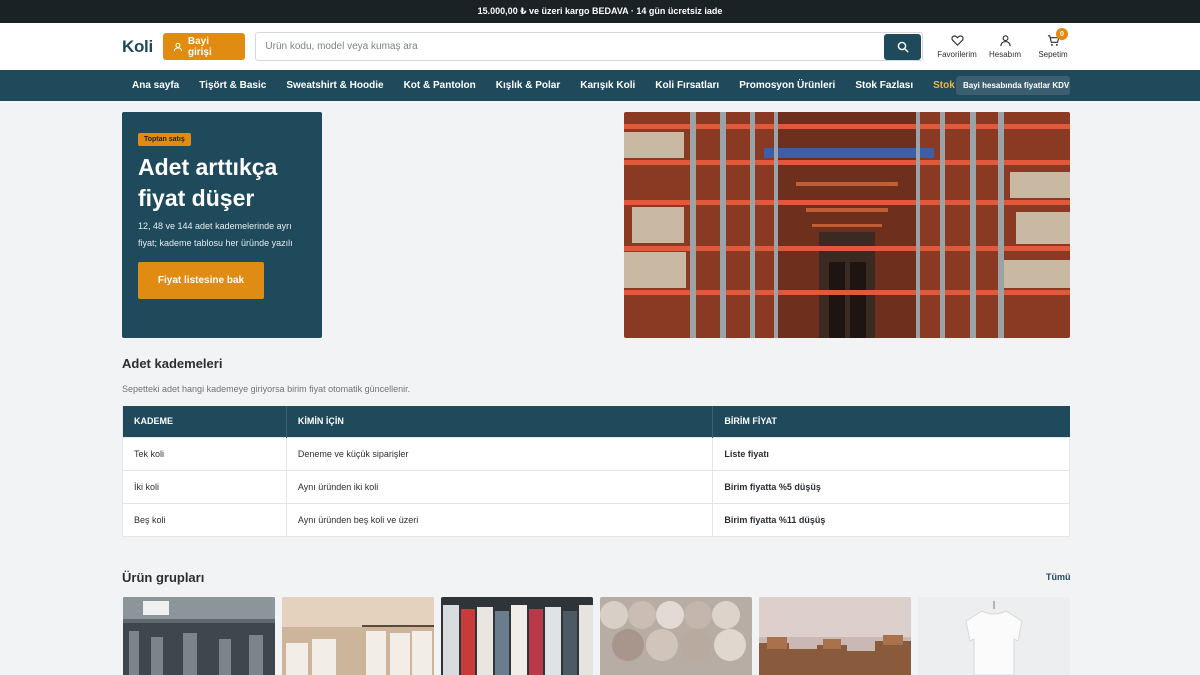 This screenshot has height=675, width=1200. What do you see at coordinates (687, 85) in the screenshot?
I see `nav-item-box-deals: Koli Fırsatları` at bounding box center [687, 85].